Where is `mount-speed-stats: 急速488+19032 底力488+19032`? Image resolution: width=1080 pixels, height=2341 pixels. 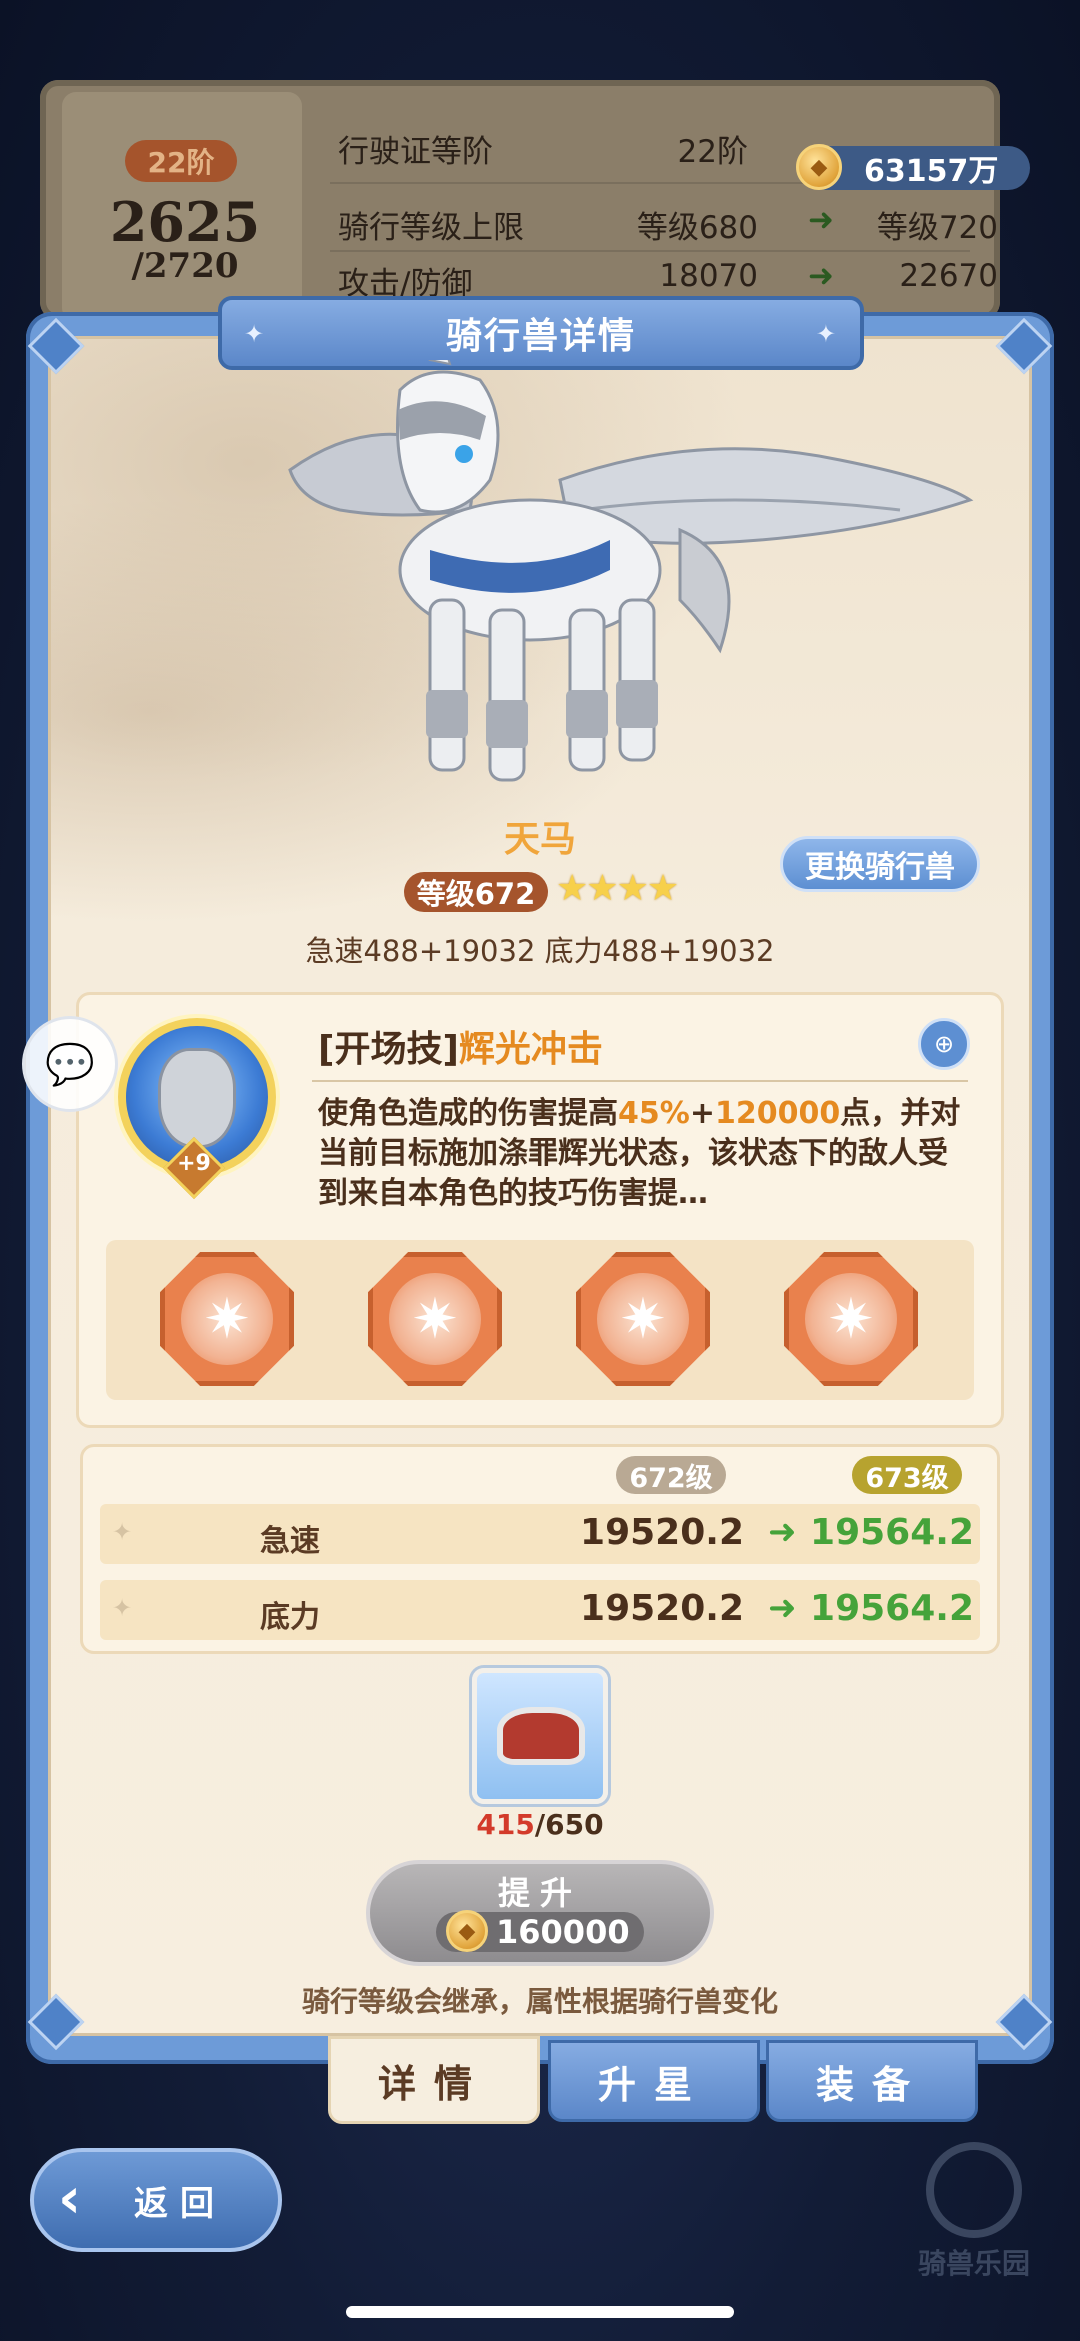
mount-speed-stats: 急速488+19032 底力488+19032 is located at coordinates (540, 951).